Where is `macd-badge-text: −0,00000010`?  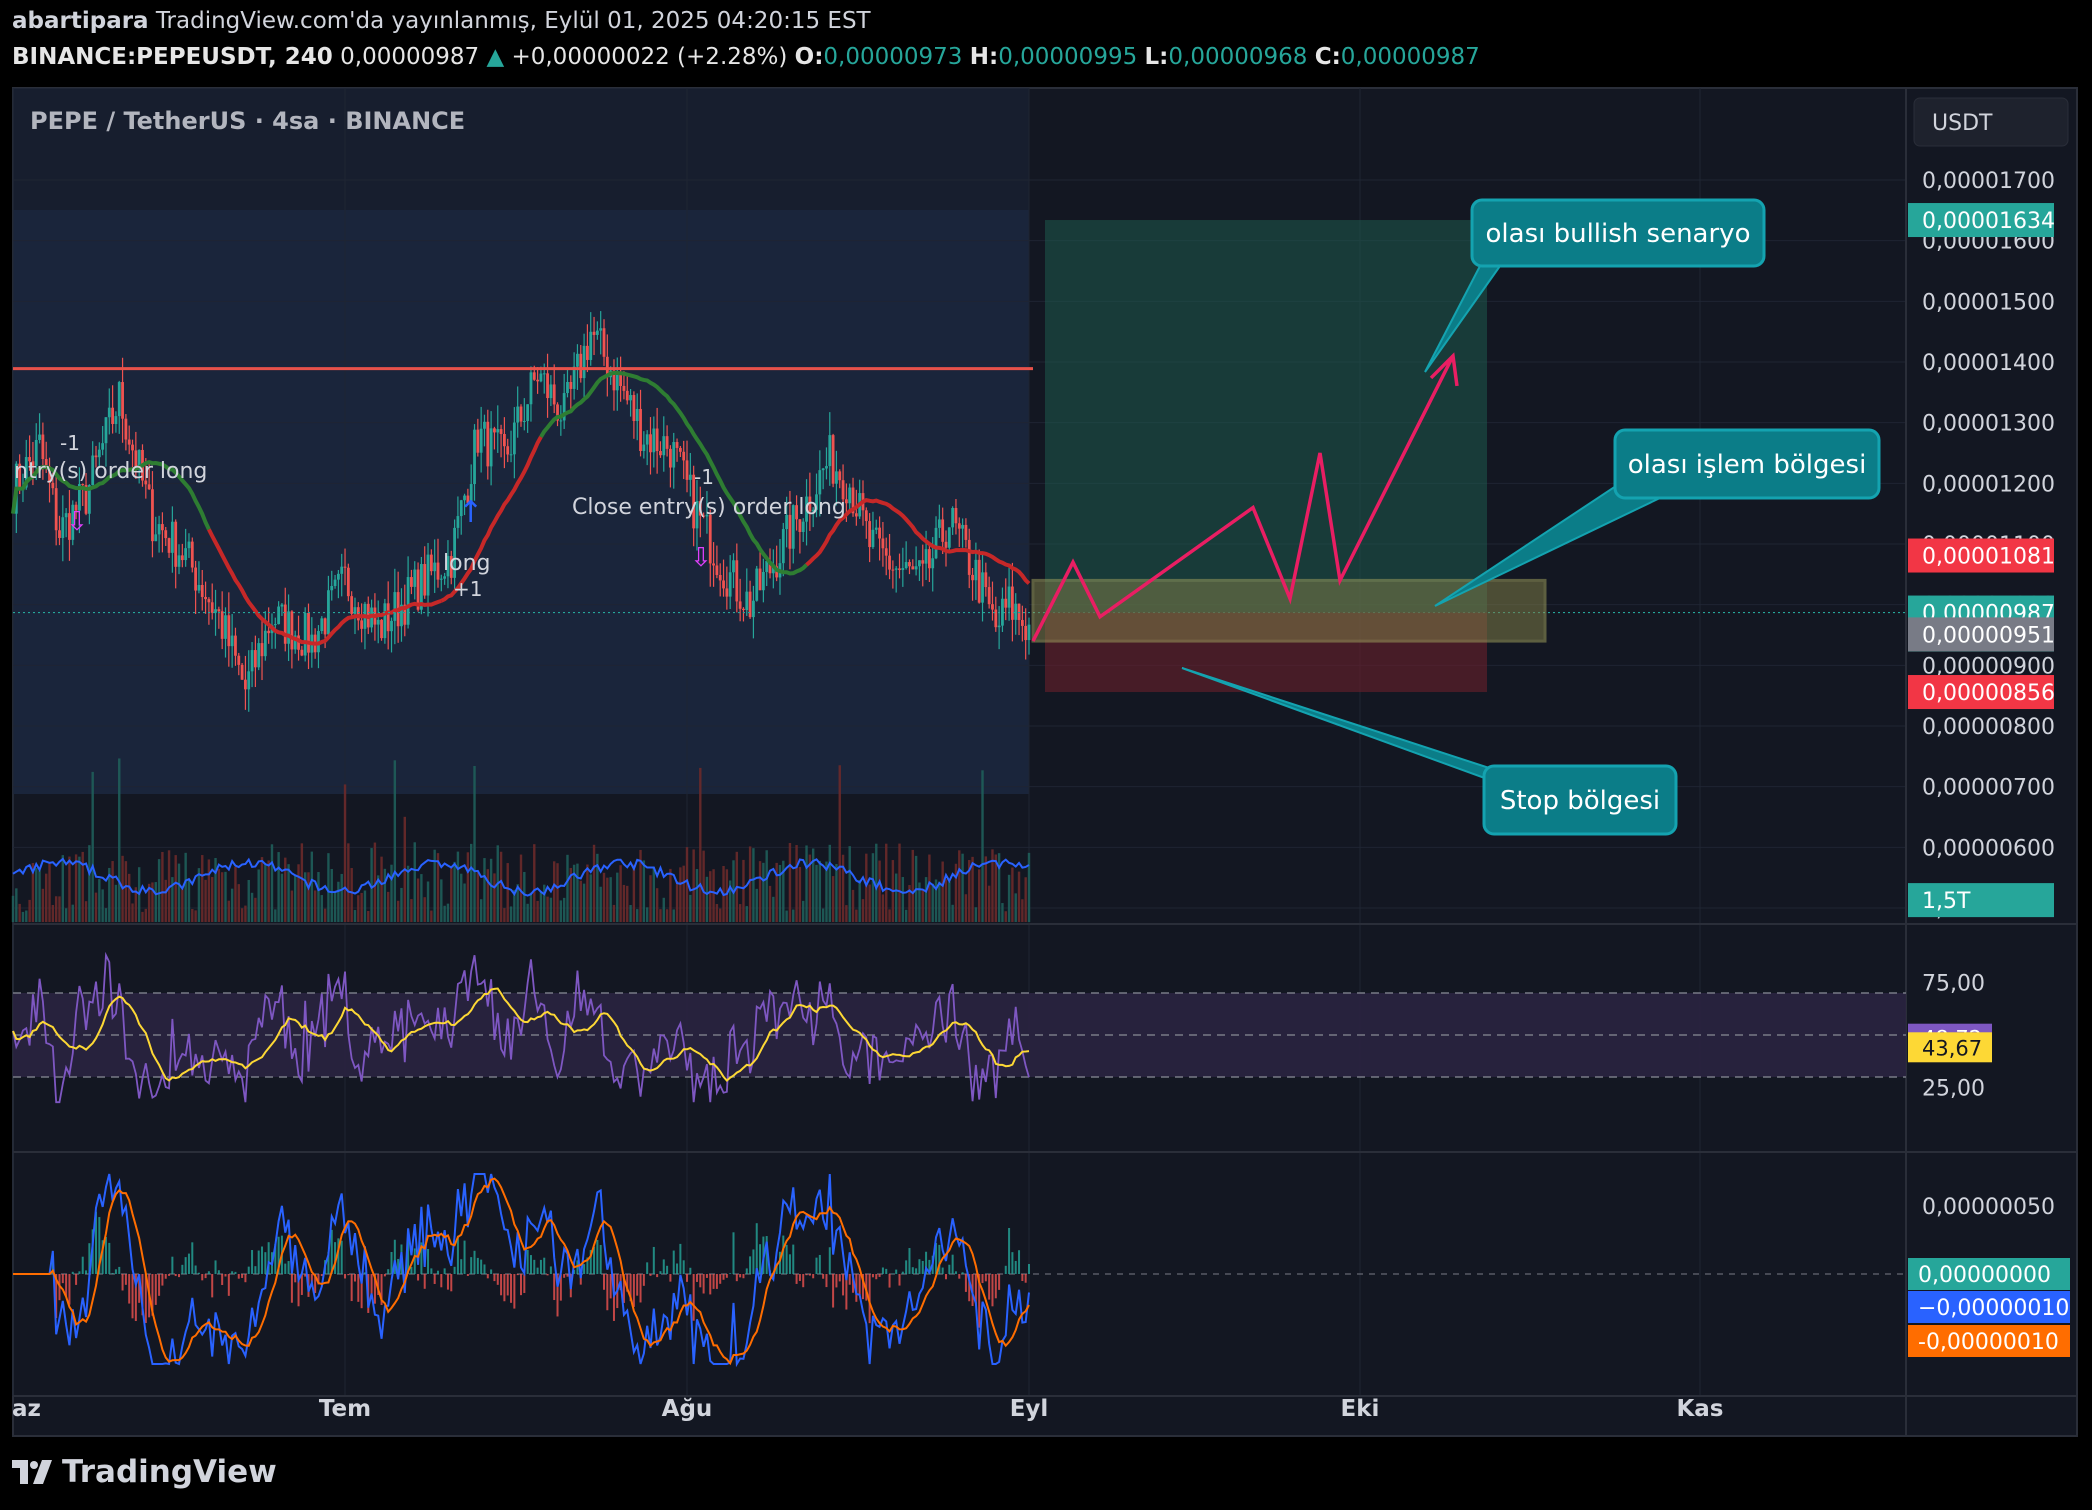
macd-badge-text: −0,00000010 is located at coordinates (1993, 1308).